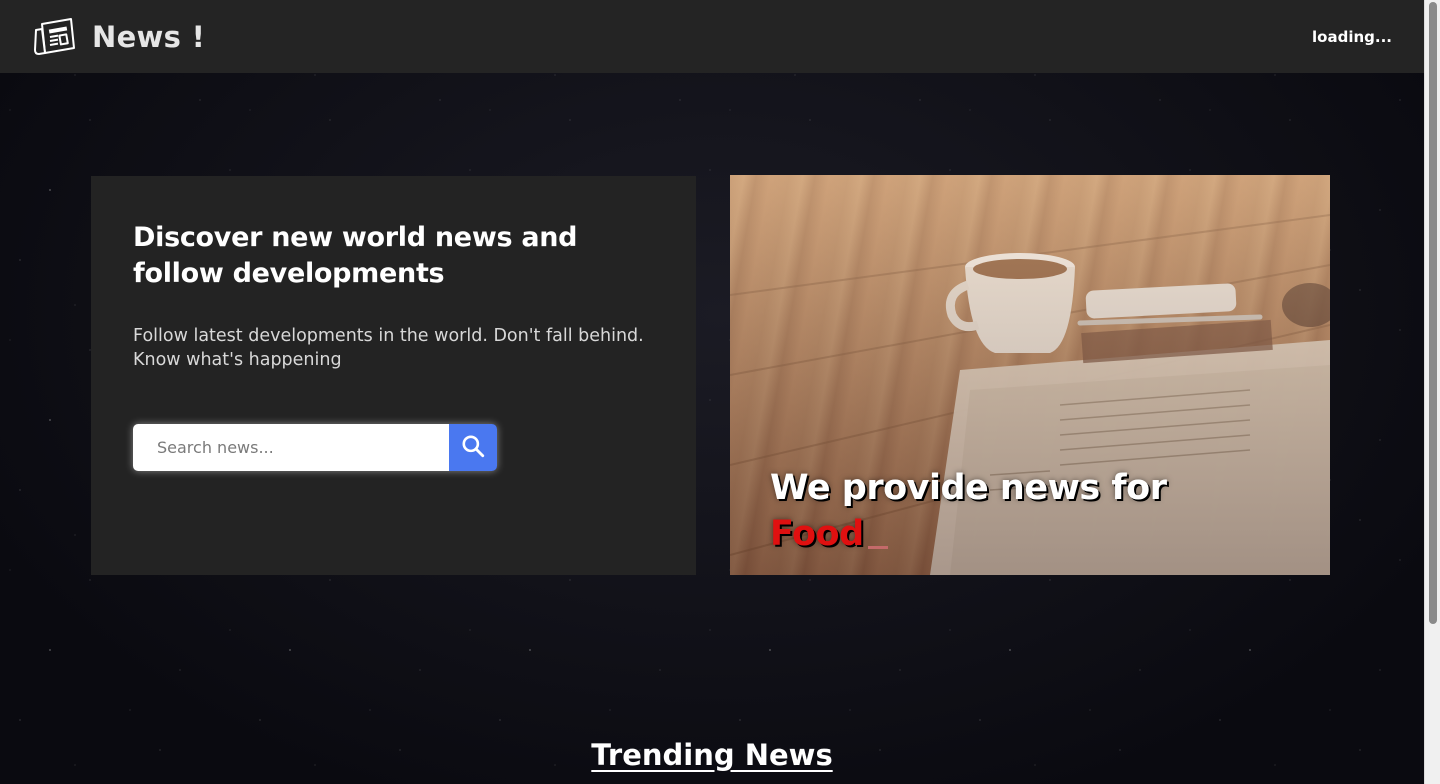 The height and width of the screenshot is (784, 1440). I want to click on banner-topic-word: Food, so click(817, 534).